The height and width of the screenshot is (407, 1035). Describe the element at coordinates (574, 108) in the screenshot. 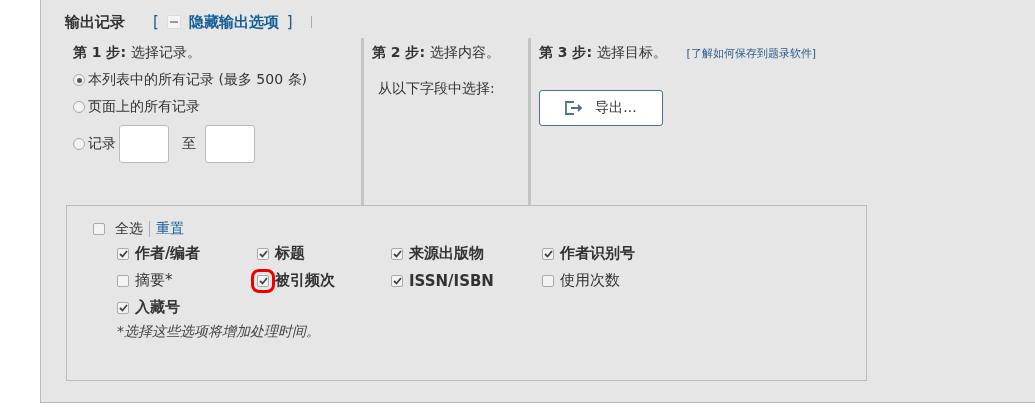

I see `export-icon` at that location.